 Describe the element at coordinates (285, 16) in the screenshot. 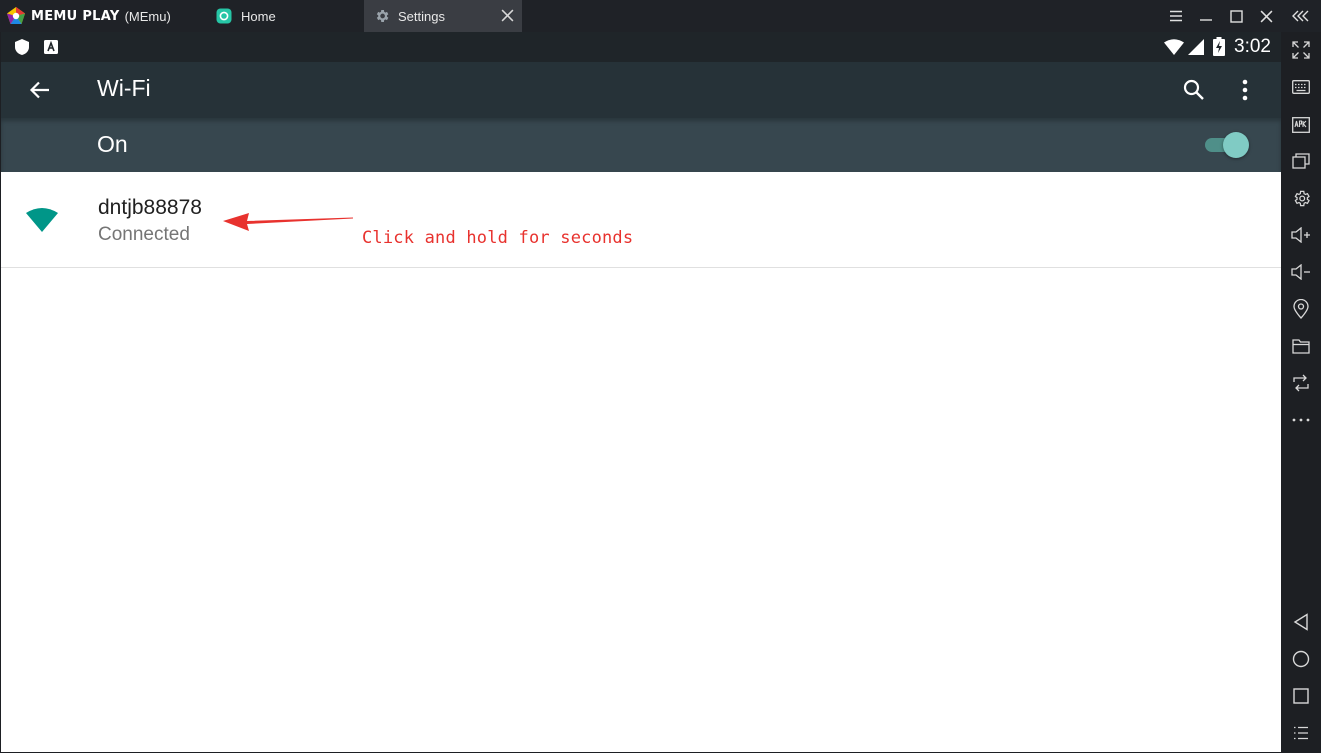

I see `tab-home: Home` at that location.